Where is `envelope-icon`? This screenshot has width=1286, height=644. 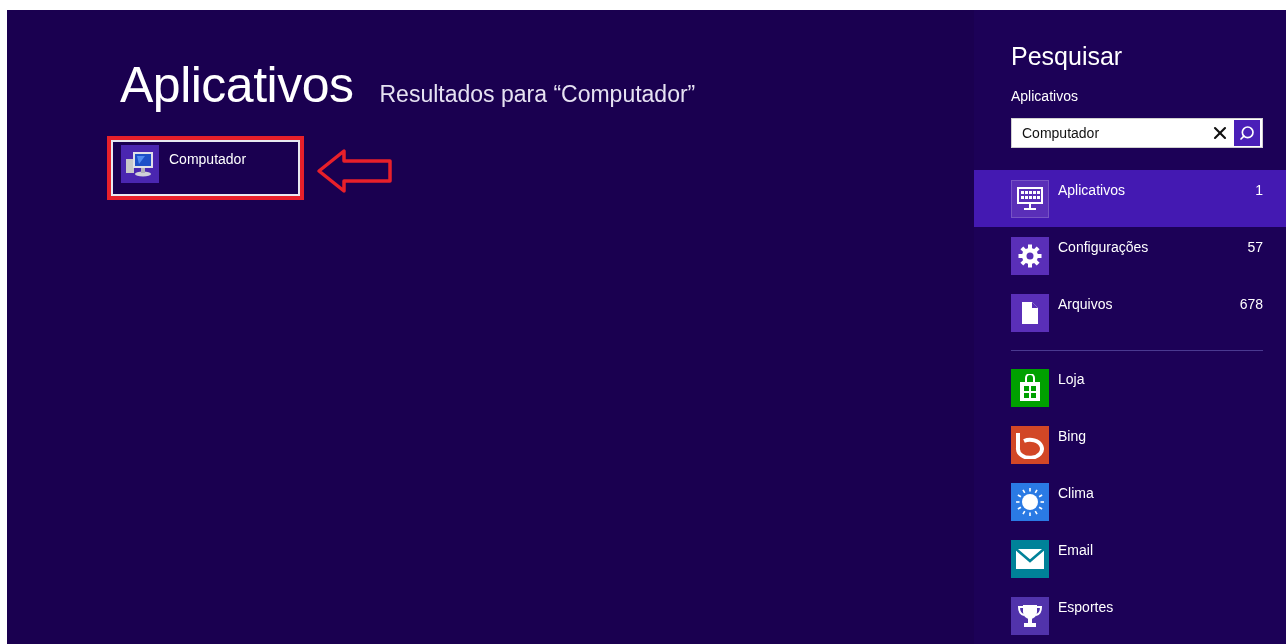 envelope-icon is located at coordinates (1030, 559).